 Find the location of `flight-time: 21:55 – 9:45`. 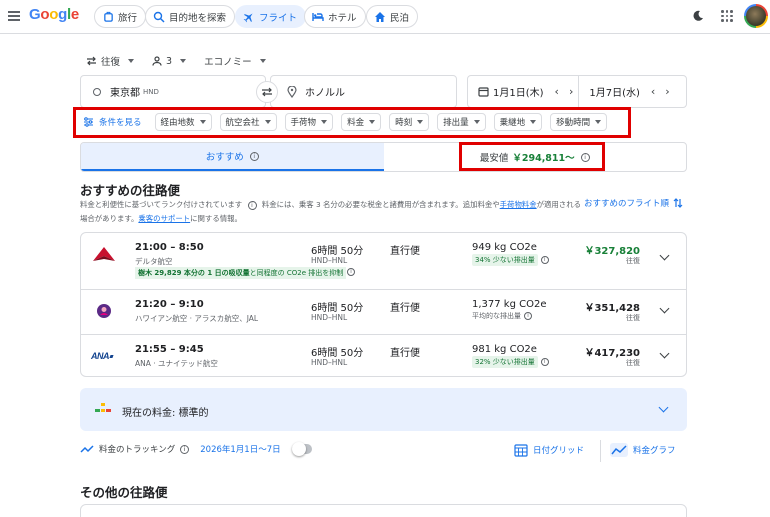

flight-time: 21:55 – 9:45 is located at coordinates (169, 349).